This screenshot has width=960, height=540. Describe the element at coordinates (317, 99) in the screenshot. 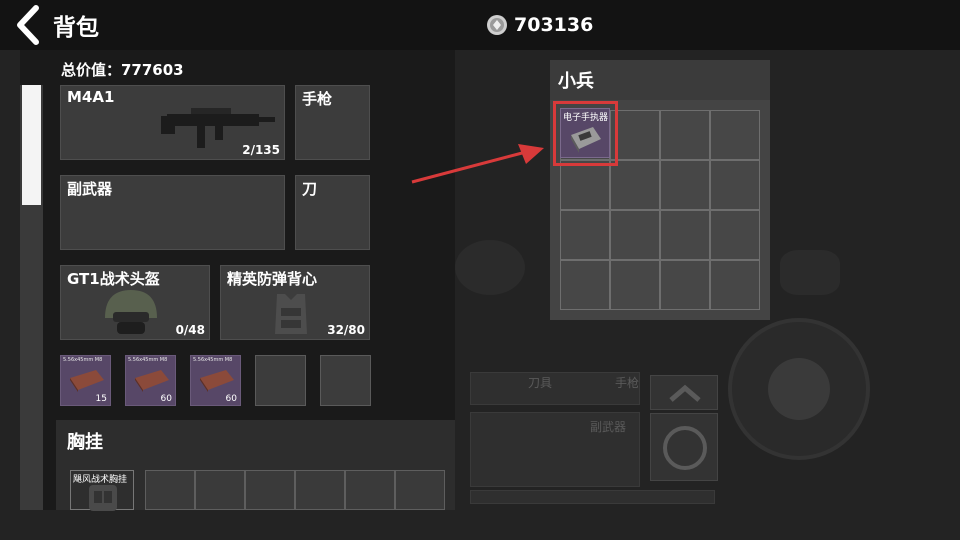

I see `pistol-label: 手枪` at that location.